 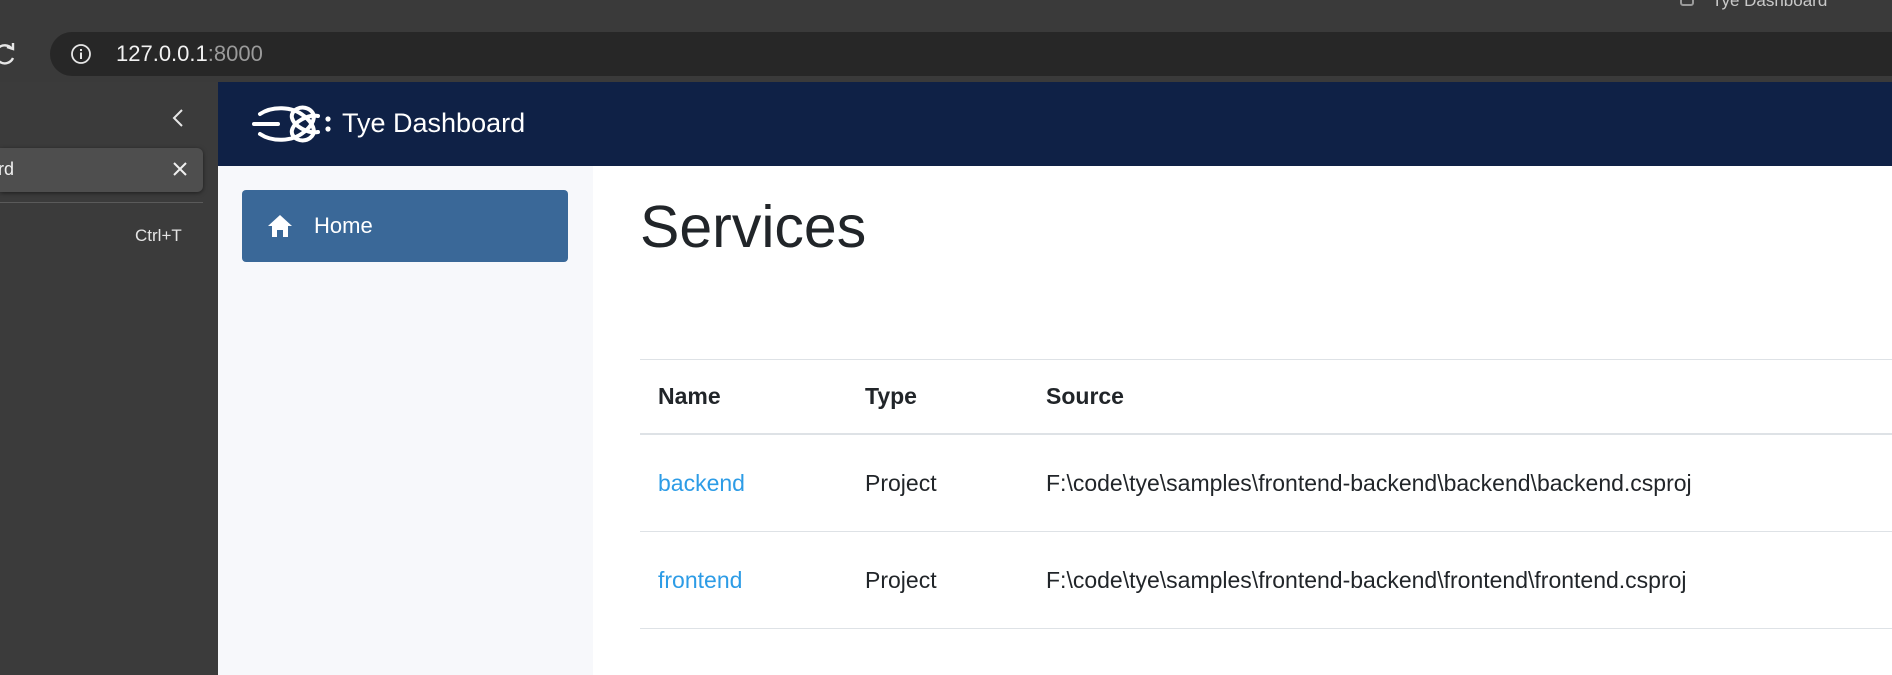 I want to click on table-header-row: Name Type Source, so click(x=1266, y=397).